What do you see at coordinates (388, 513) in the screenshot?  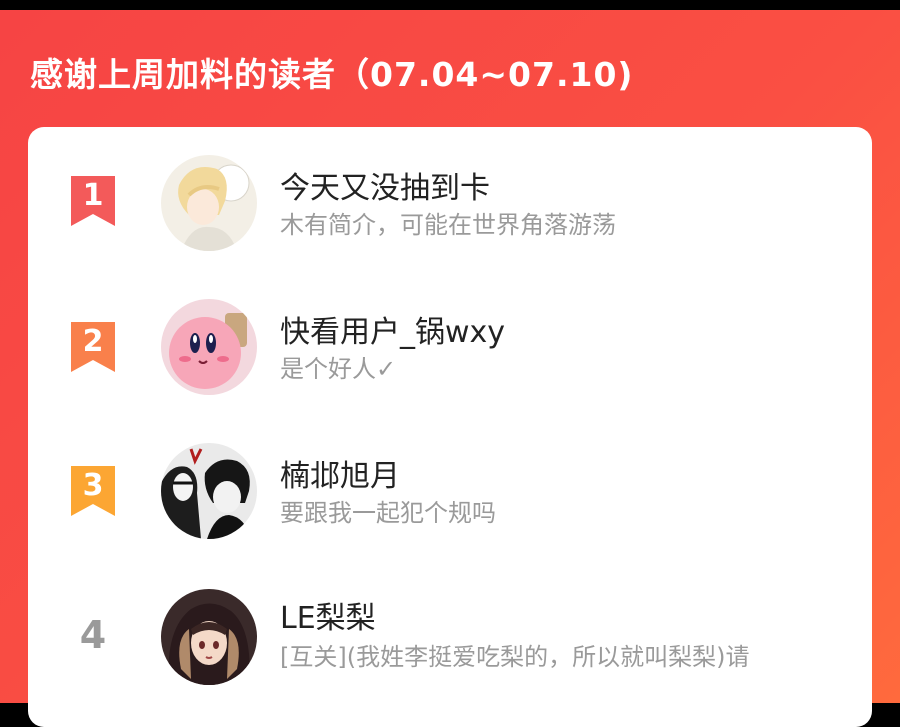 I see `reader-bio: 要跟我一起犯个规吗` at bounding box center [388, 513].